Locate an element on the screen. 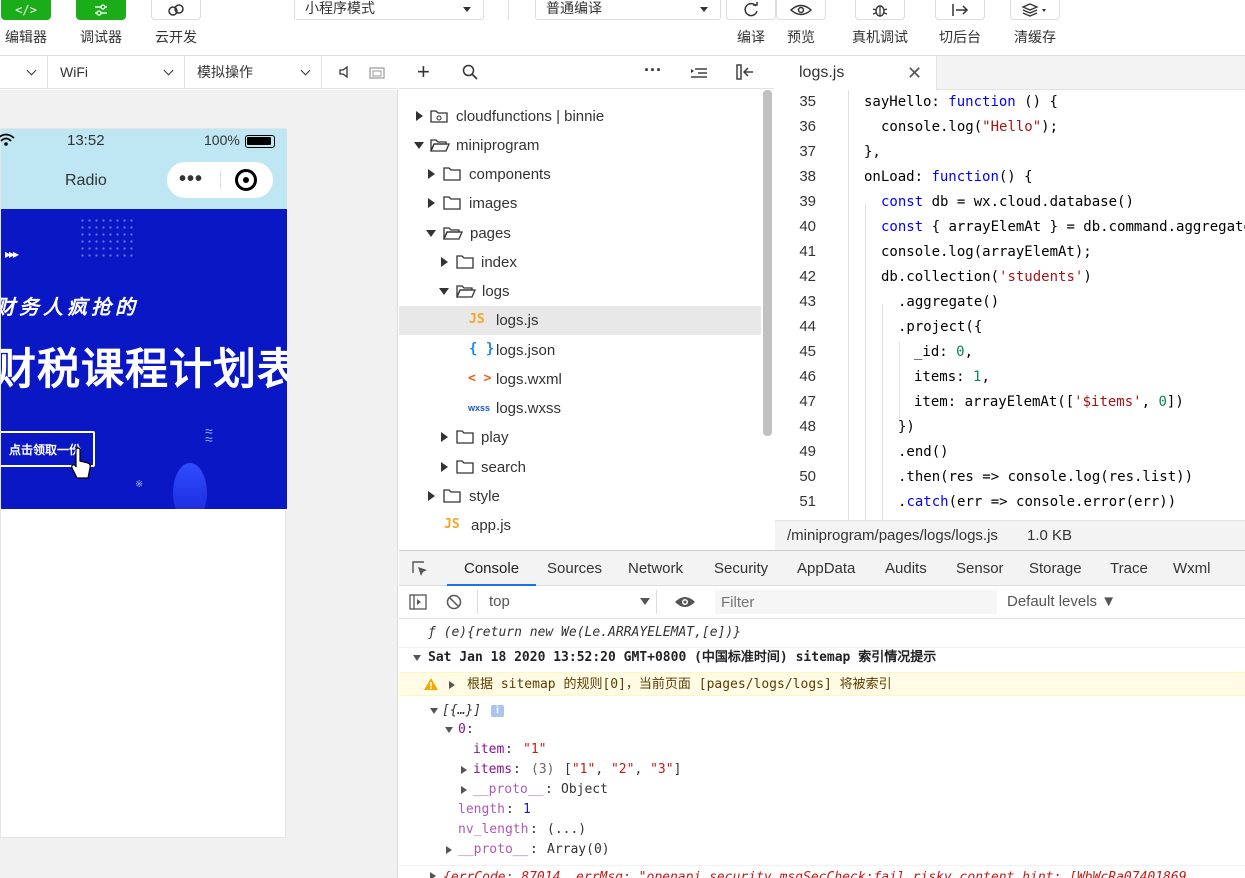 The width and height of the screenshot is (1245, 878). tab-trace: Trace is located at coordinates (1129, 568).